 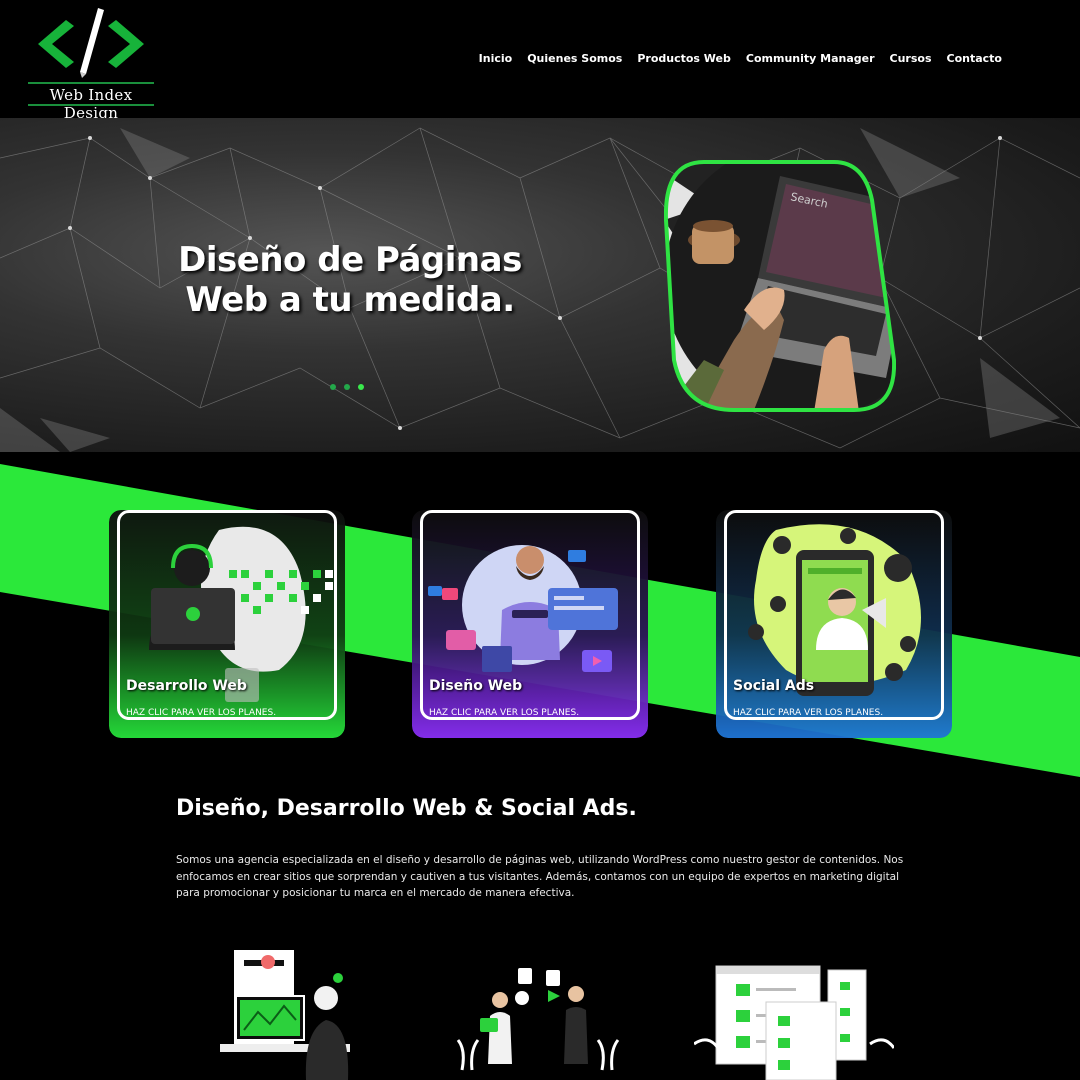 I want to click on about-title: Diseño, Desarrollo Web & Social Ads., so click(x=406, y=808).